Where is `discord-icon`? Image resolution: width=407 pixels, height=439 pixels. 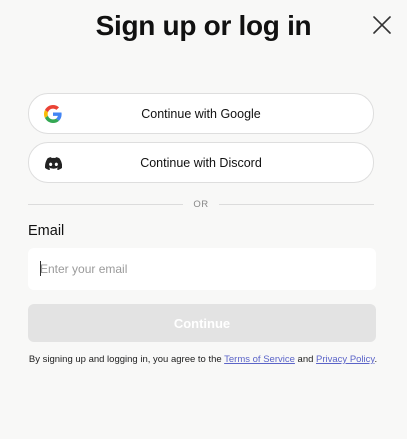 discord-icon is located at coordinates (53, 163).